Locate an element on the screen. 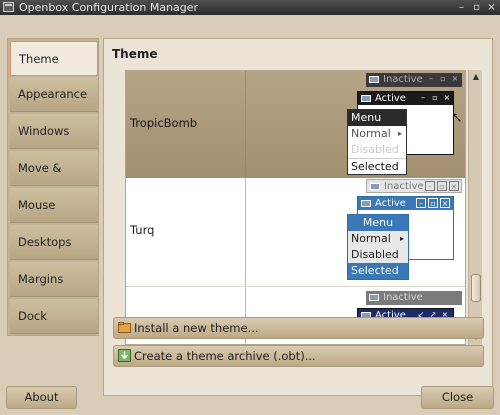  archive-icon is located at coordinates (124, 355).